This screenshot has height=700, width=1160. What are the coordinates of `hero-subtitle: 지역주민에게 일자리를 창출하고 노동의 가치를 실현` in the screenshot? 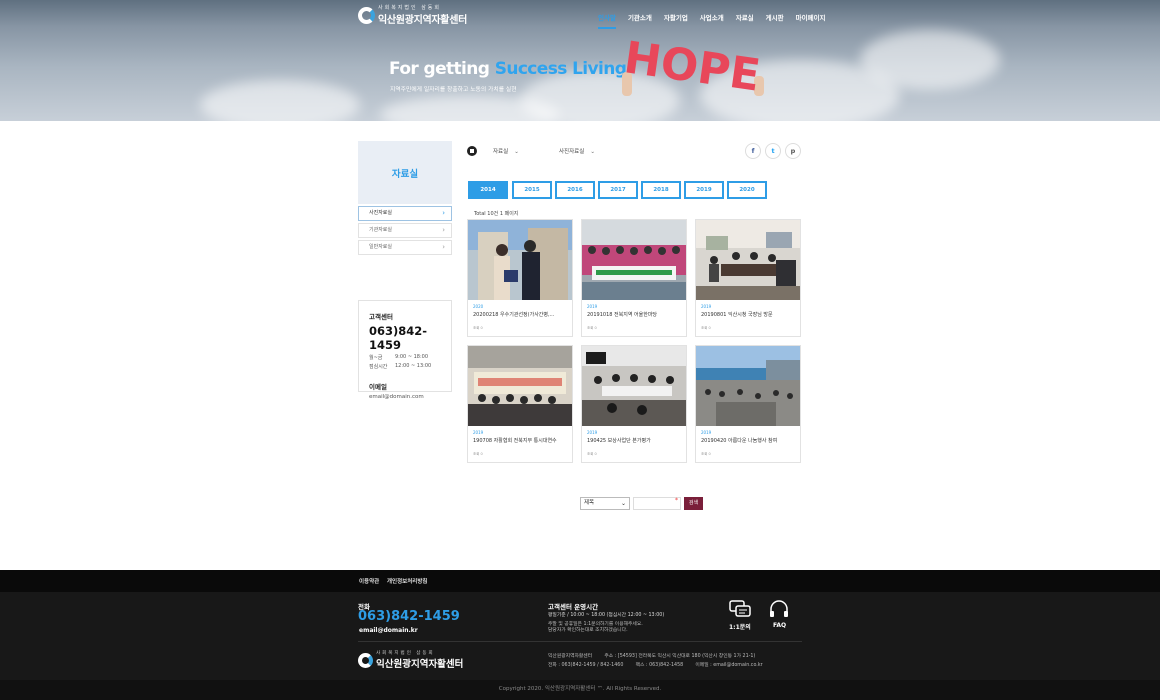 It's located at (453, 90).